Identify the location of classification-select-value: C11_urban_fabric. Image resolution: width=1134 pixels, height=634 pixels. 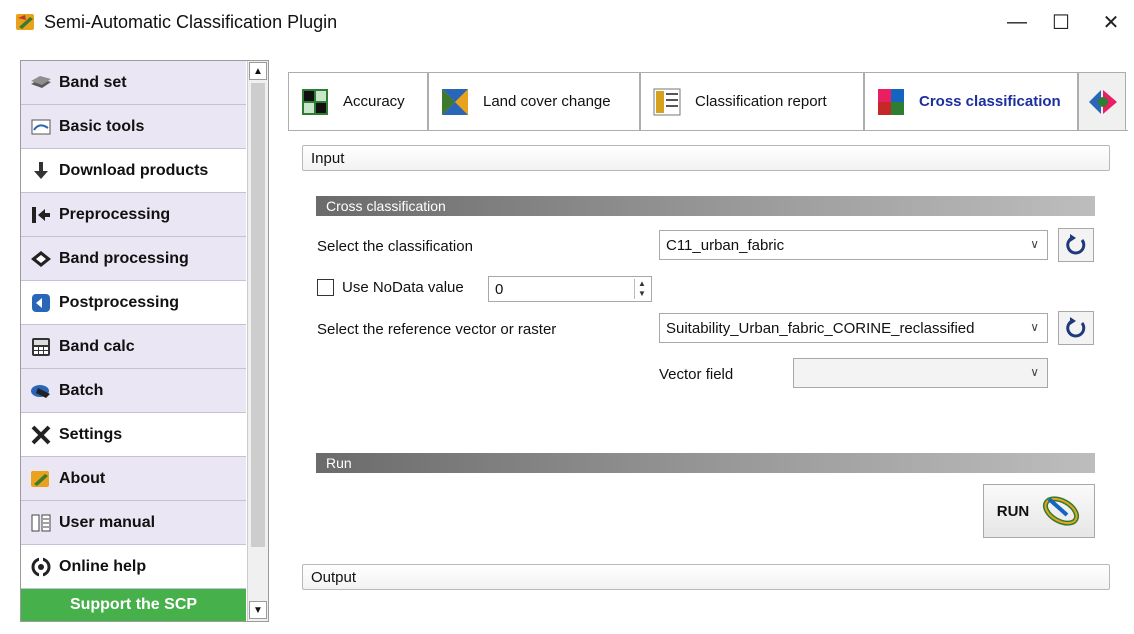
(725, 245).